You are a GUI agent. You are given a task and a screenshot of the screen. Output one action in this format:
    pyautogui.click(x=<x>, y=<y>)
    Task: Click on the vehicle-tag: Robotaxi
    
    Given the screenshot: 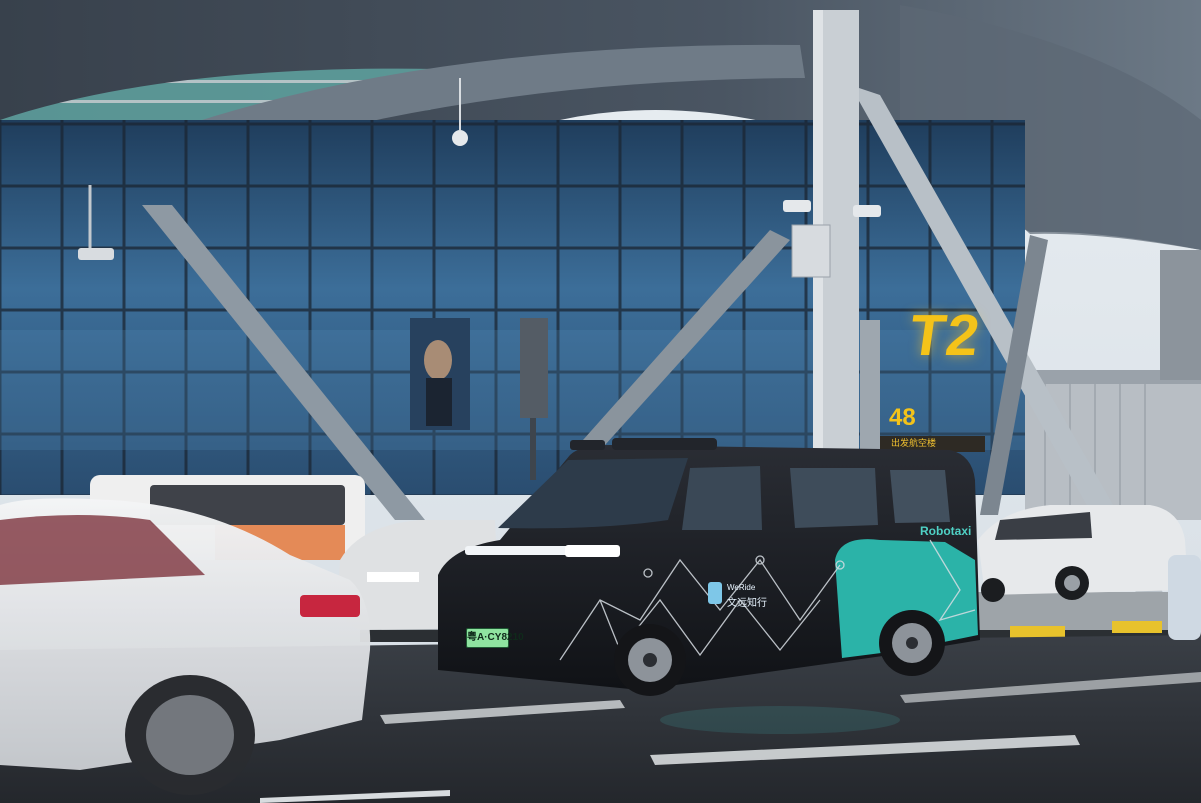 What is the action you would take?
    pyautogui.click(x=946, y=531)
    